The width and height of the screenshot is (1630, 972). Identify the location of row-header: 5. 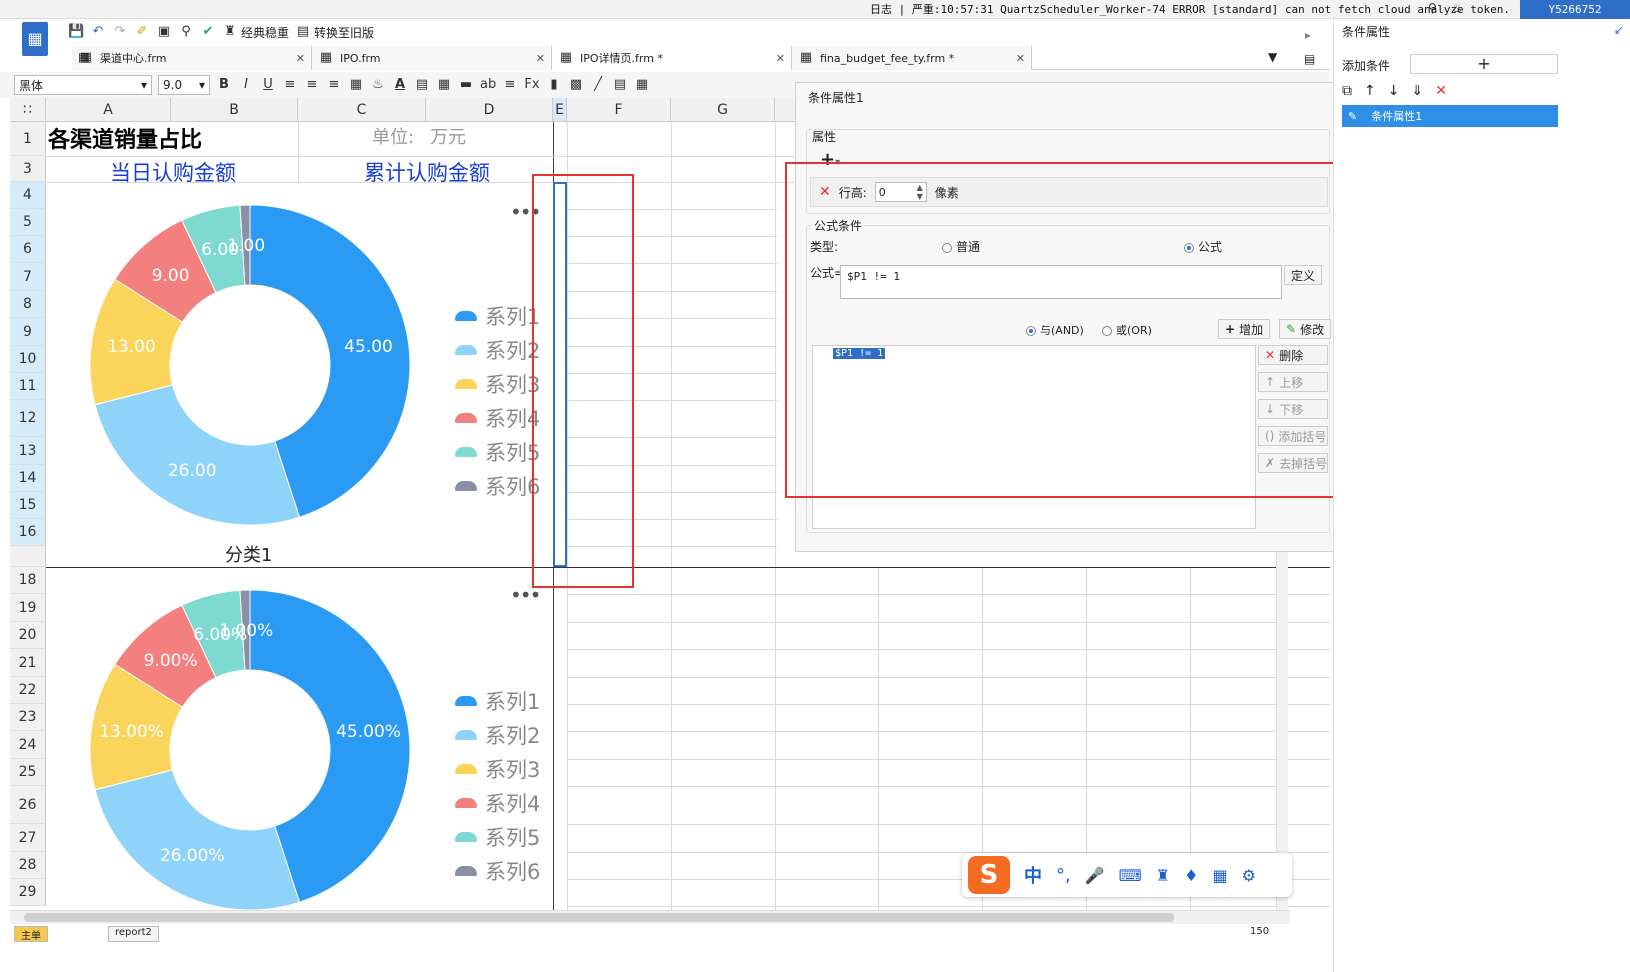
(28, 222).